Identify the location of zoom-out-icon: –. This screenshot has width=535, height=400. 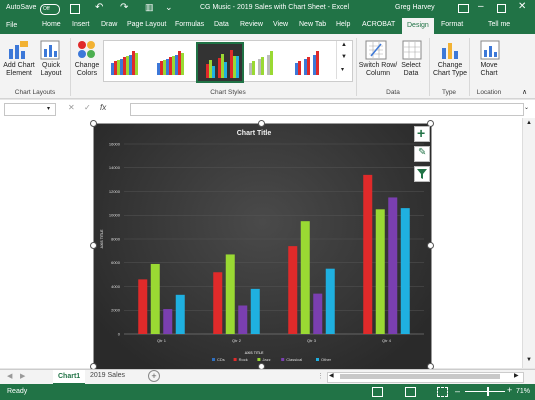
(457, 391).